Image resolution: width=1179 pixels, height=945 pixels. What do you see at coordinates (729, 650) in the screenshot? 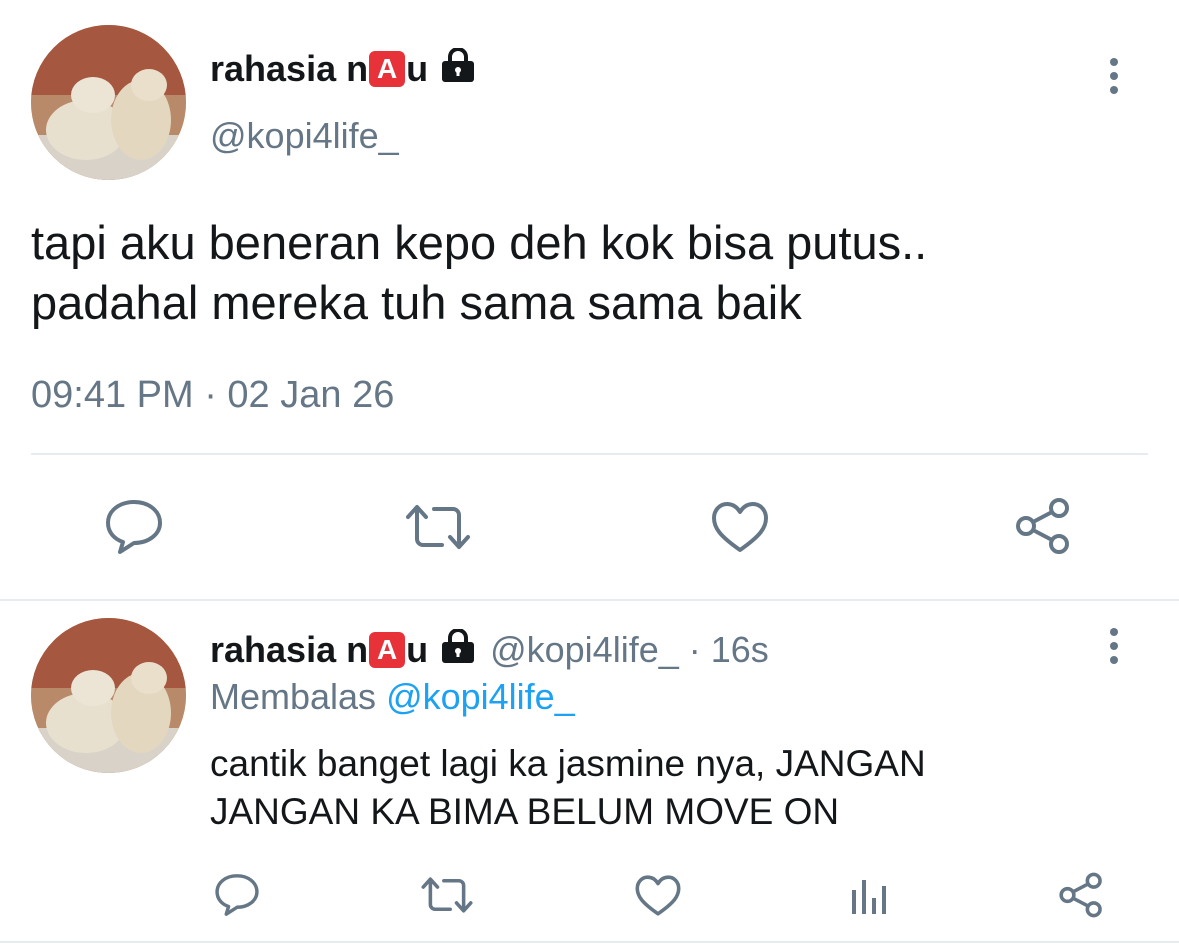
I see `tweet-time: · 16s` at bounding box center [729, 650].